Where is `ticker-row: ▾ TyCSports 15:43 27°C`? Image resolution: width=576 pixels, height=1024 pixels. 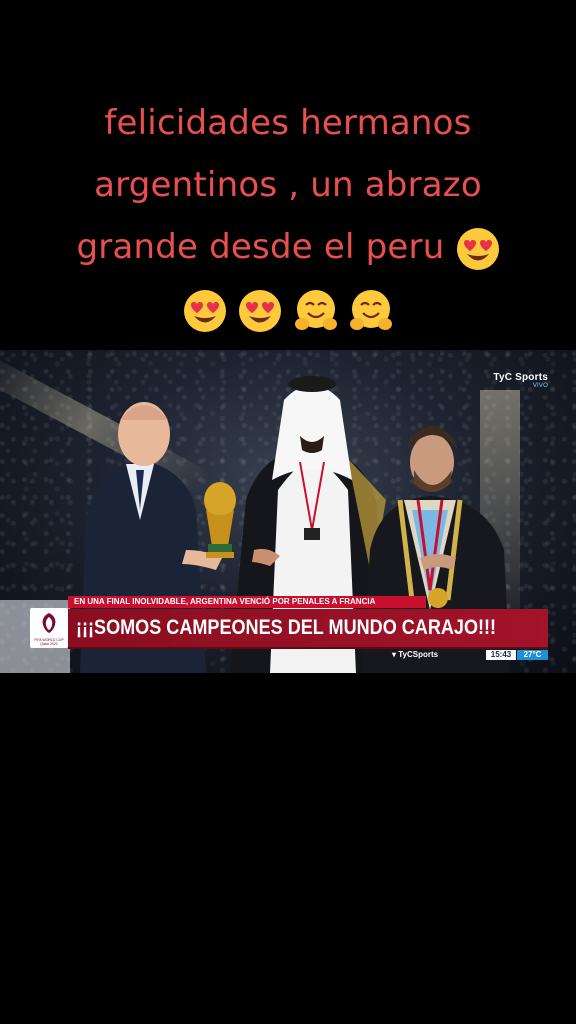 ticker-row: ▾ TyCSports 15:43 27°C is located at coordinates (469, 655).